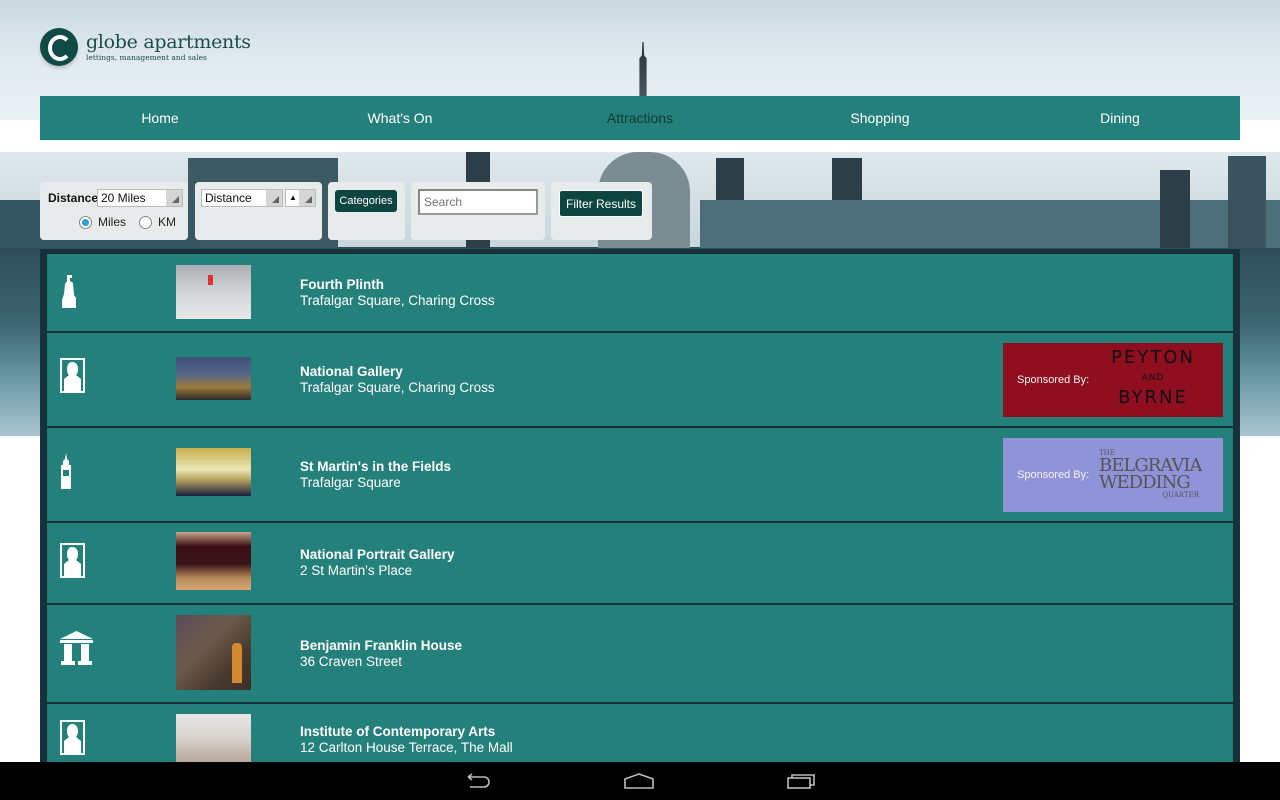  I want to click on national-gallery-thumbnail, so click(213, 378).